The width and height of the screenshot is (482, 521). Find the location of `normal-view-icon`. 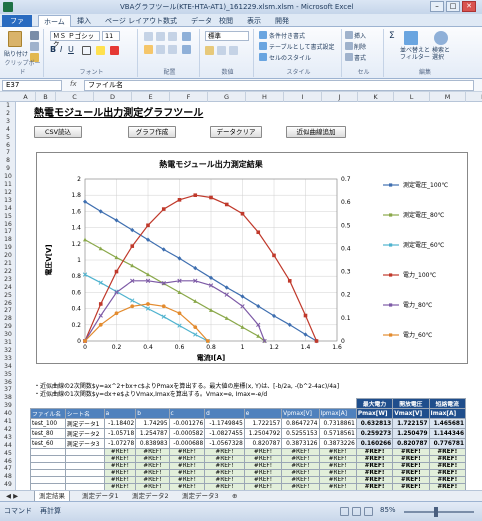

normal-view-icon is located at coordinates (344, 511).